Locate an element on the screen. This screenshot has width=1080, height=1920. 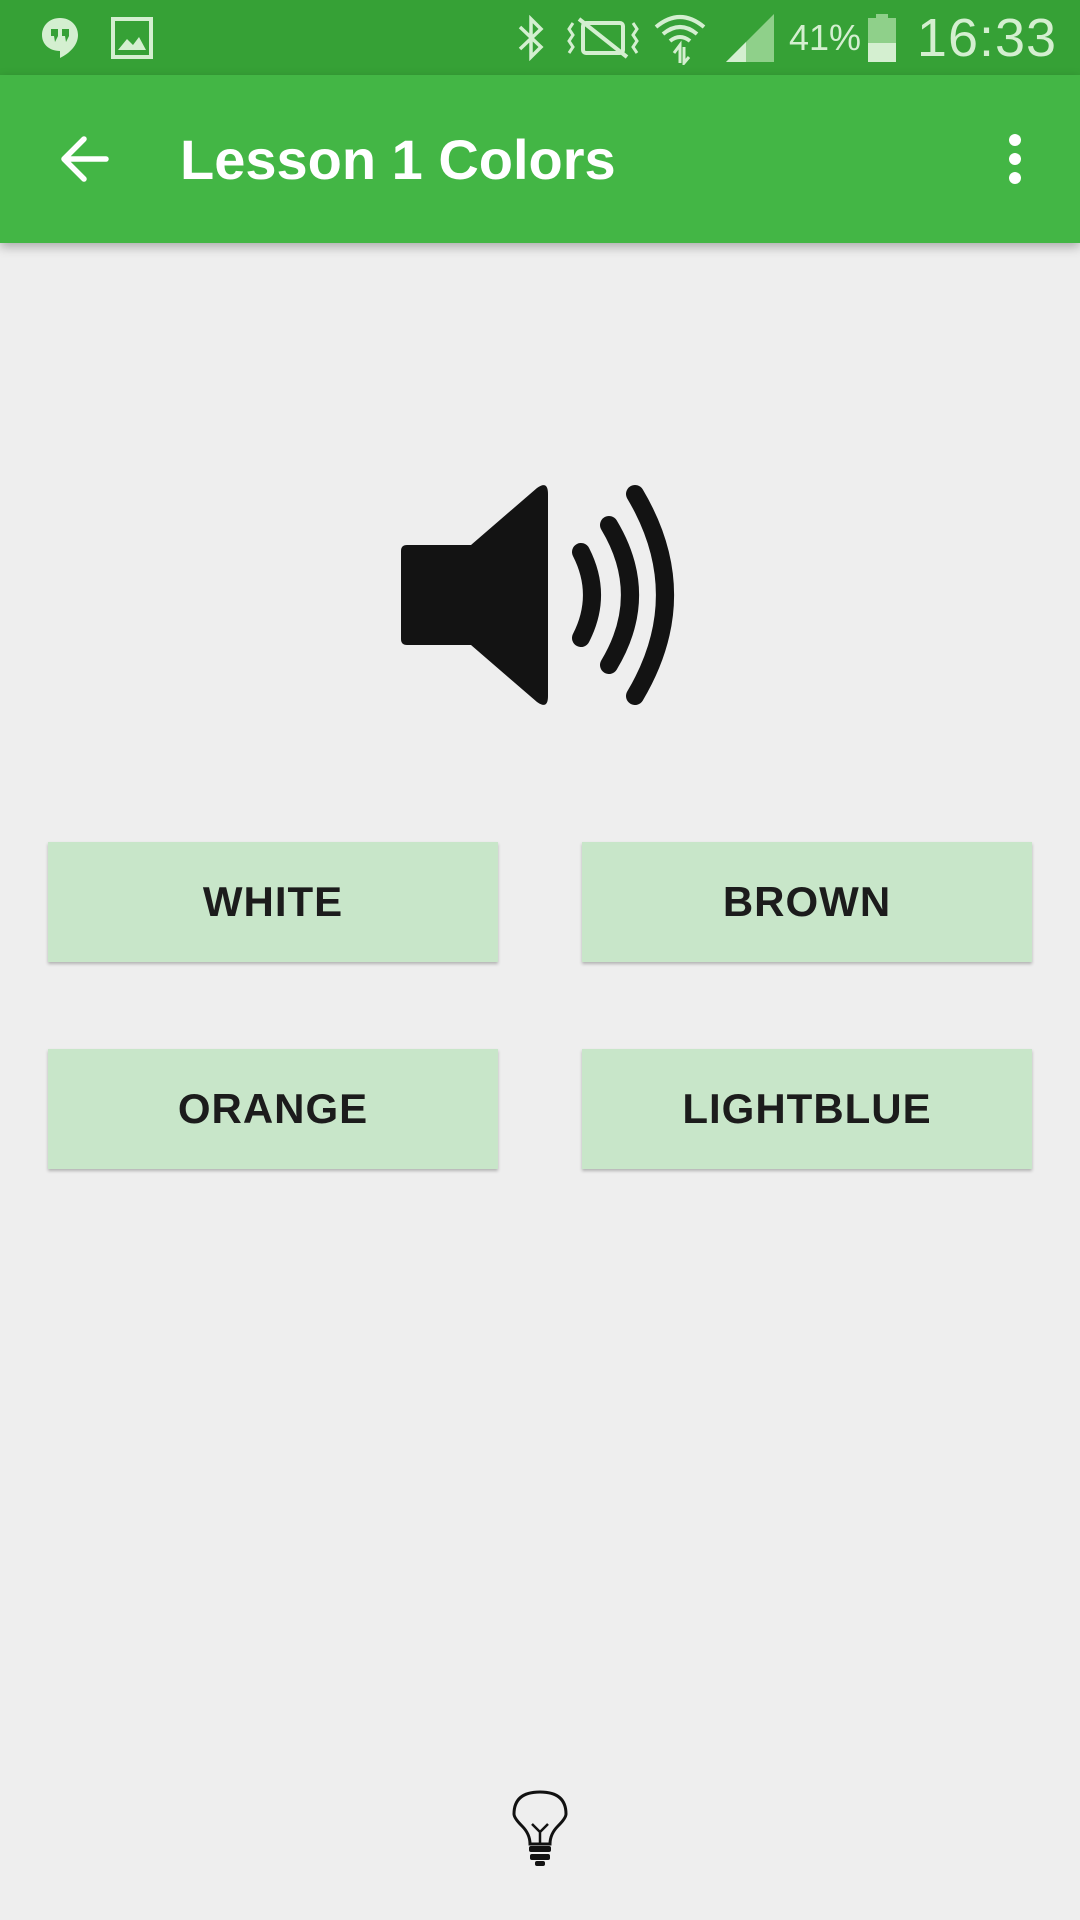
overflow-menu-button is located at coordinates (1015, 159).